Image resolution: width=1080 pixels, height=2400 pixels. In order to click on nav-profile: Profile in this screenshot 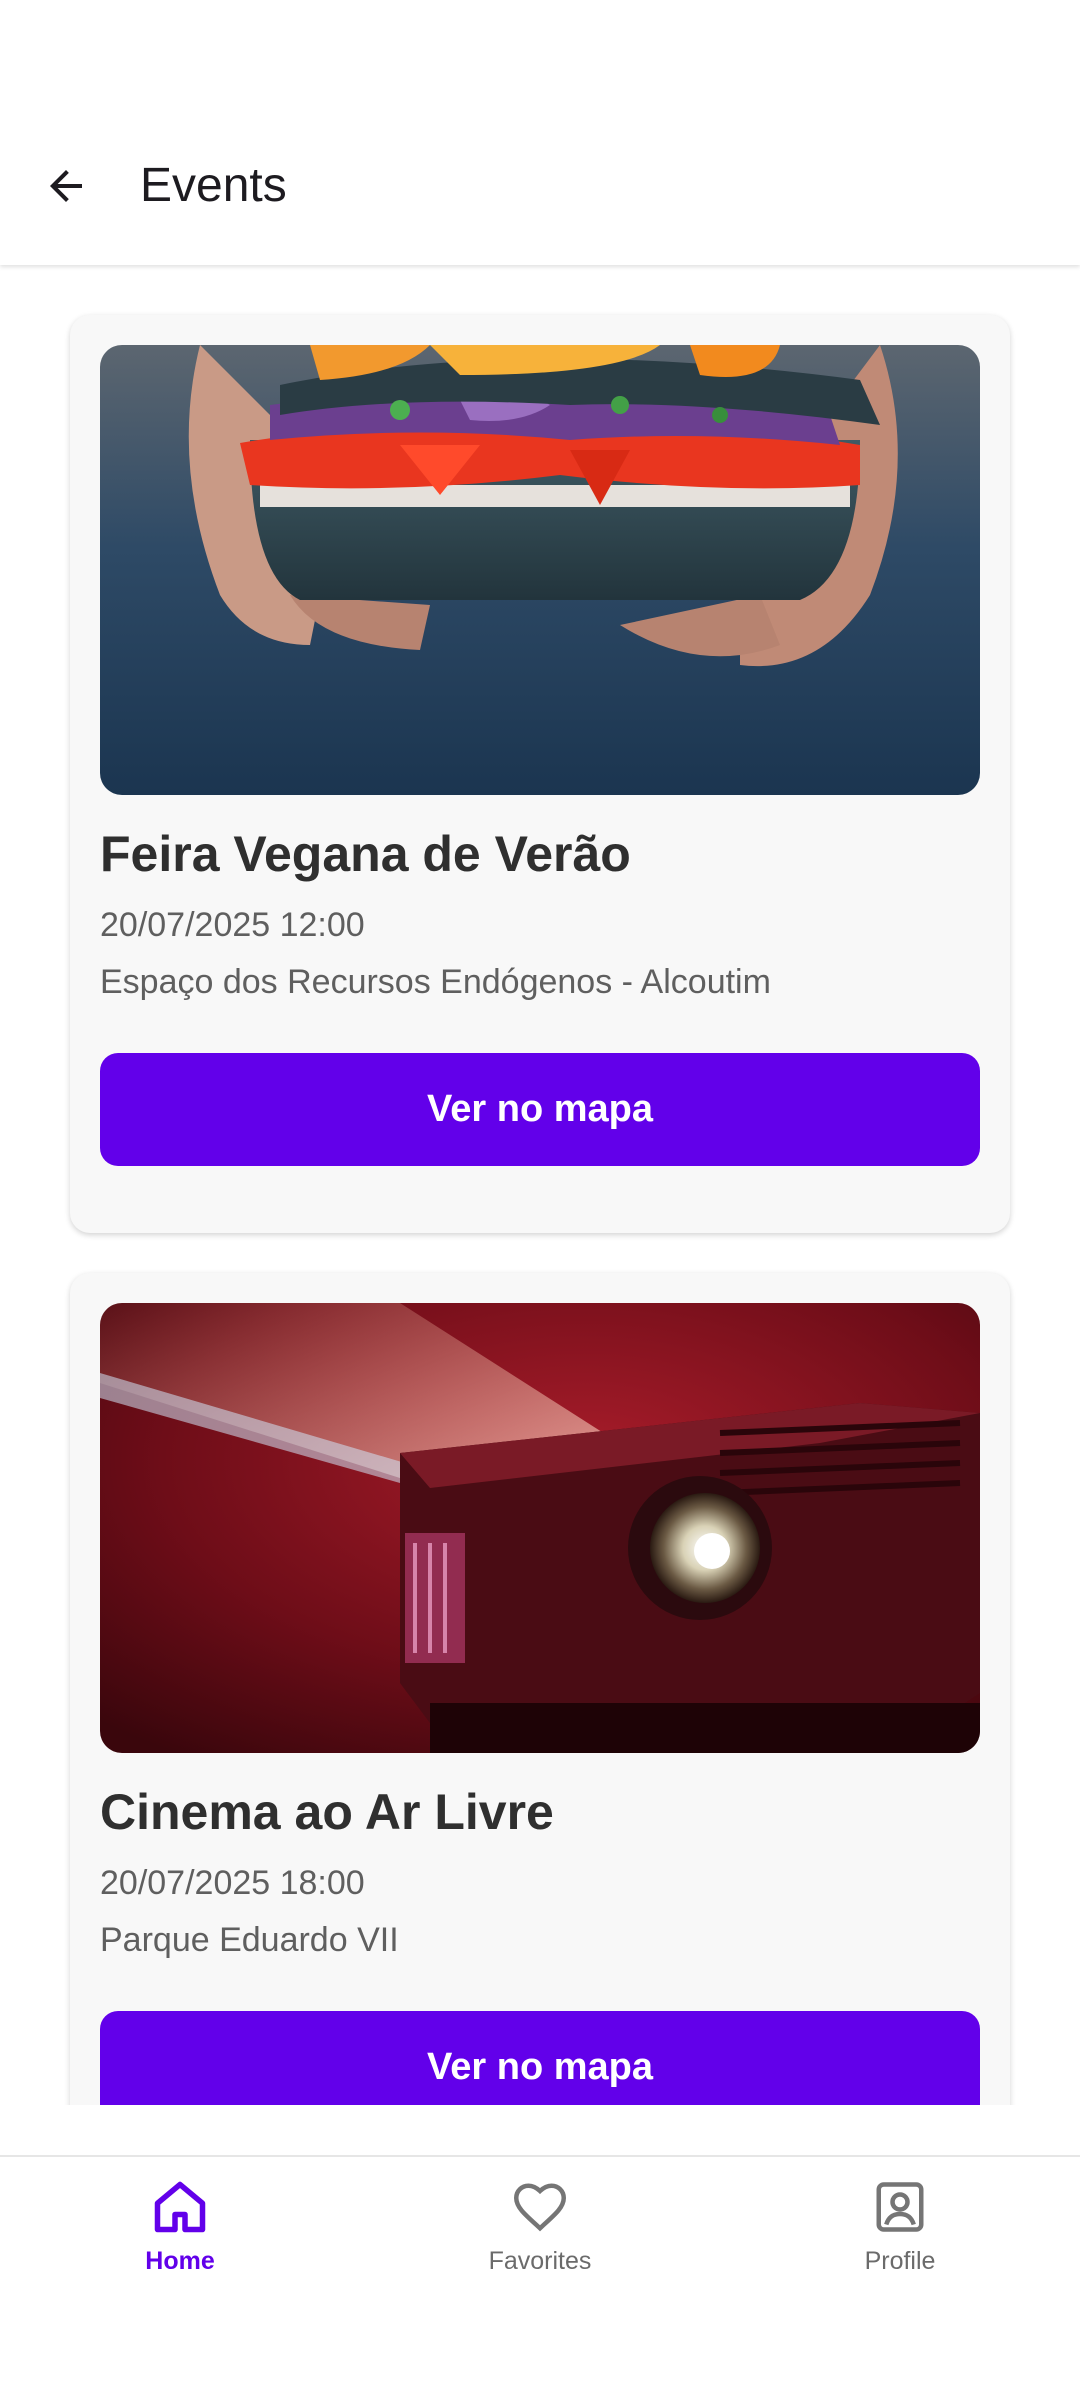, I will do `click(900, 2237)`.